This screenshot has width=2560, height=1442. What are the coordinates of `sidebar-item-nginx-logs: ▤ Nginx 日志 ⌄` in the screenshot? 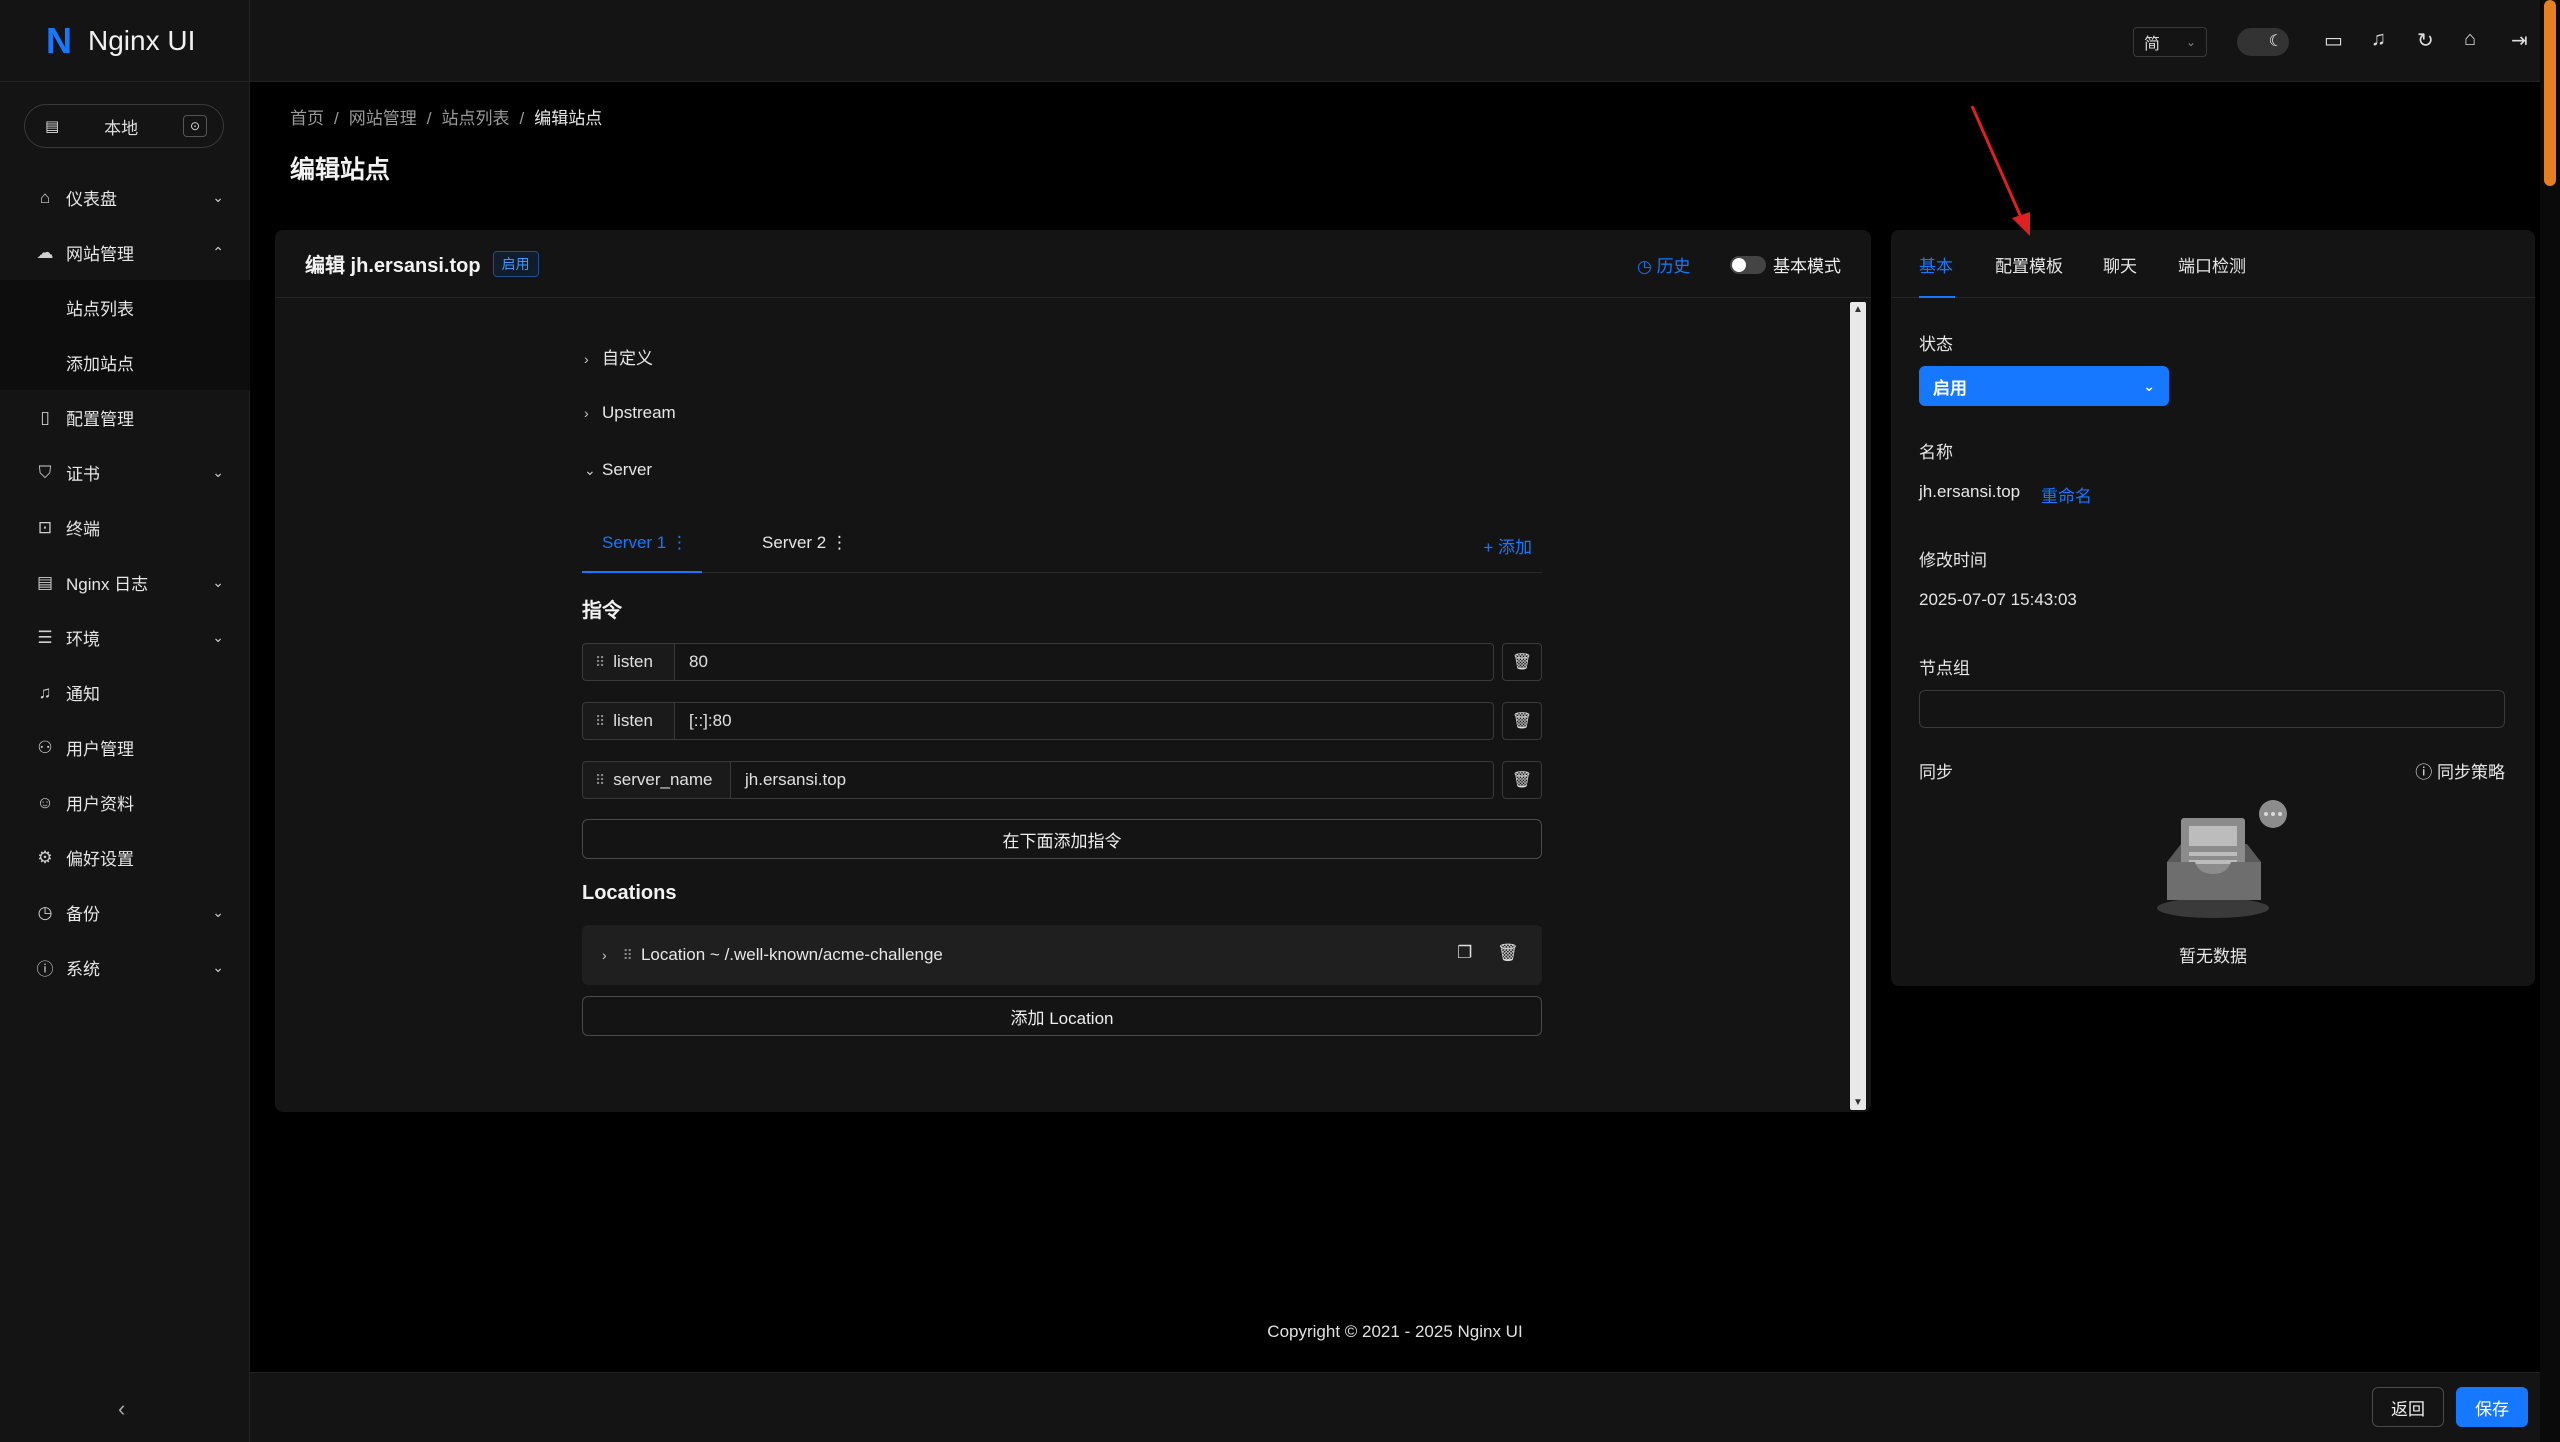 It's located at (125, 582).